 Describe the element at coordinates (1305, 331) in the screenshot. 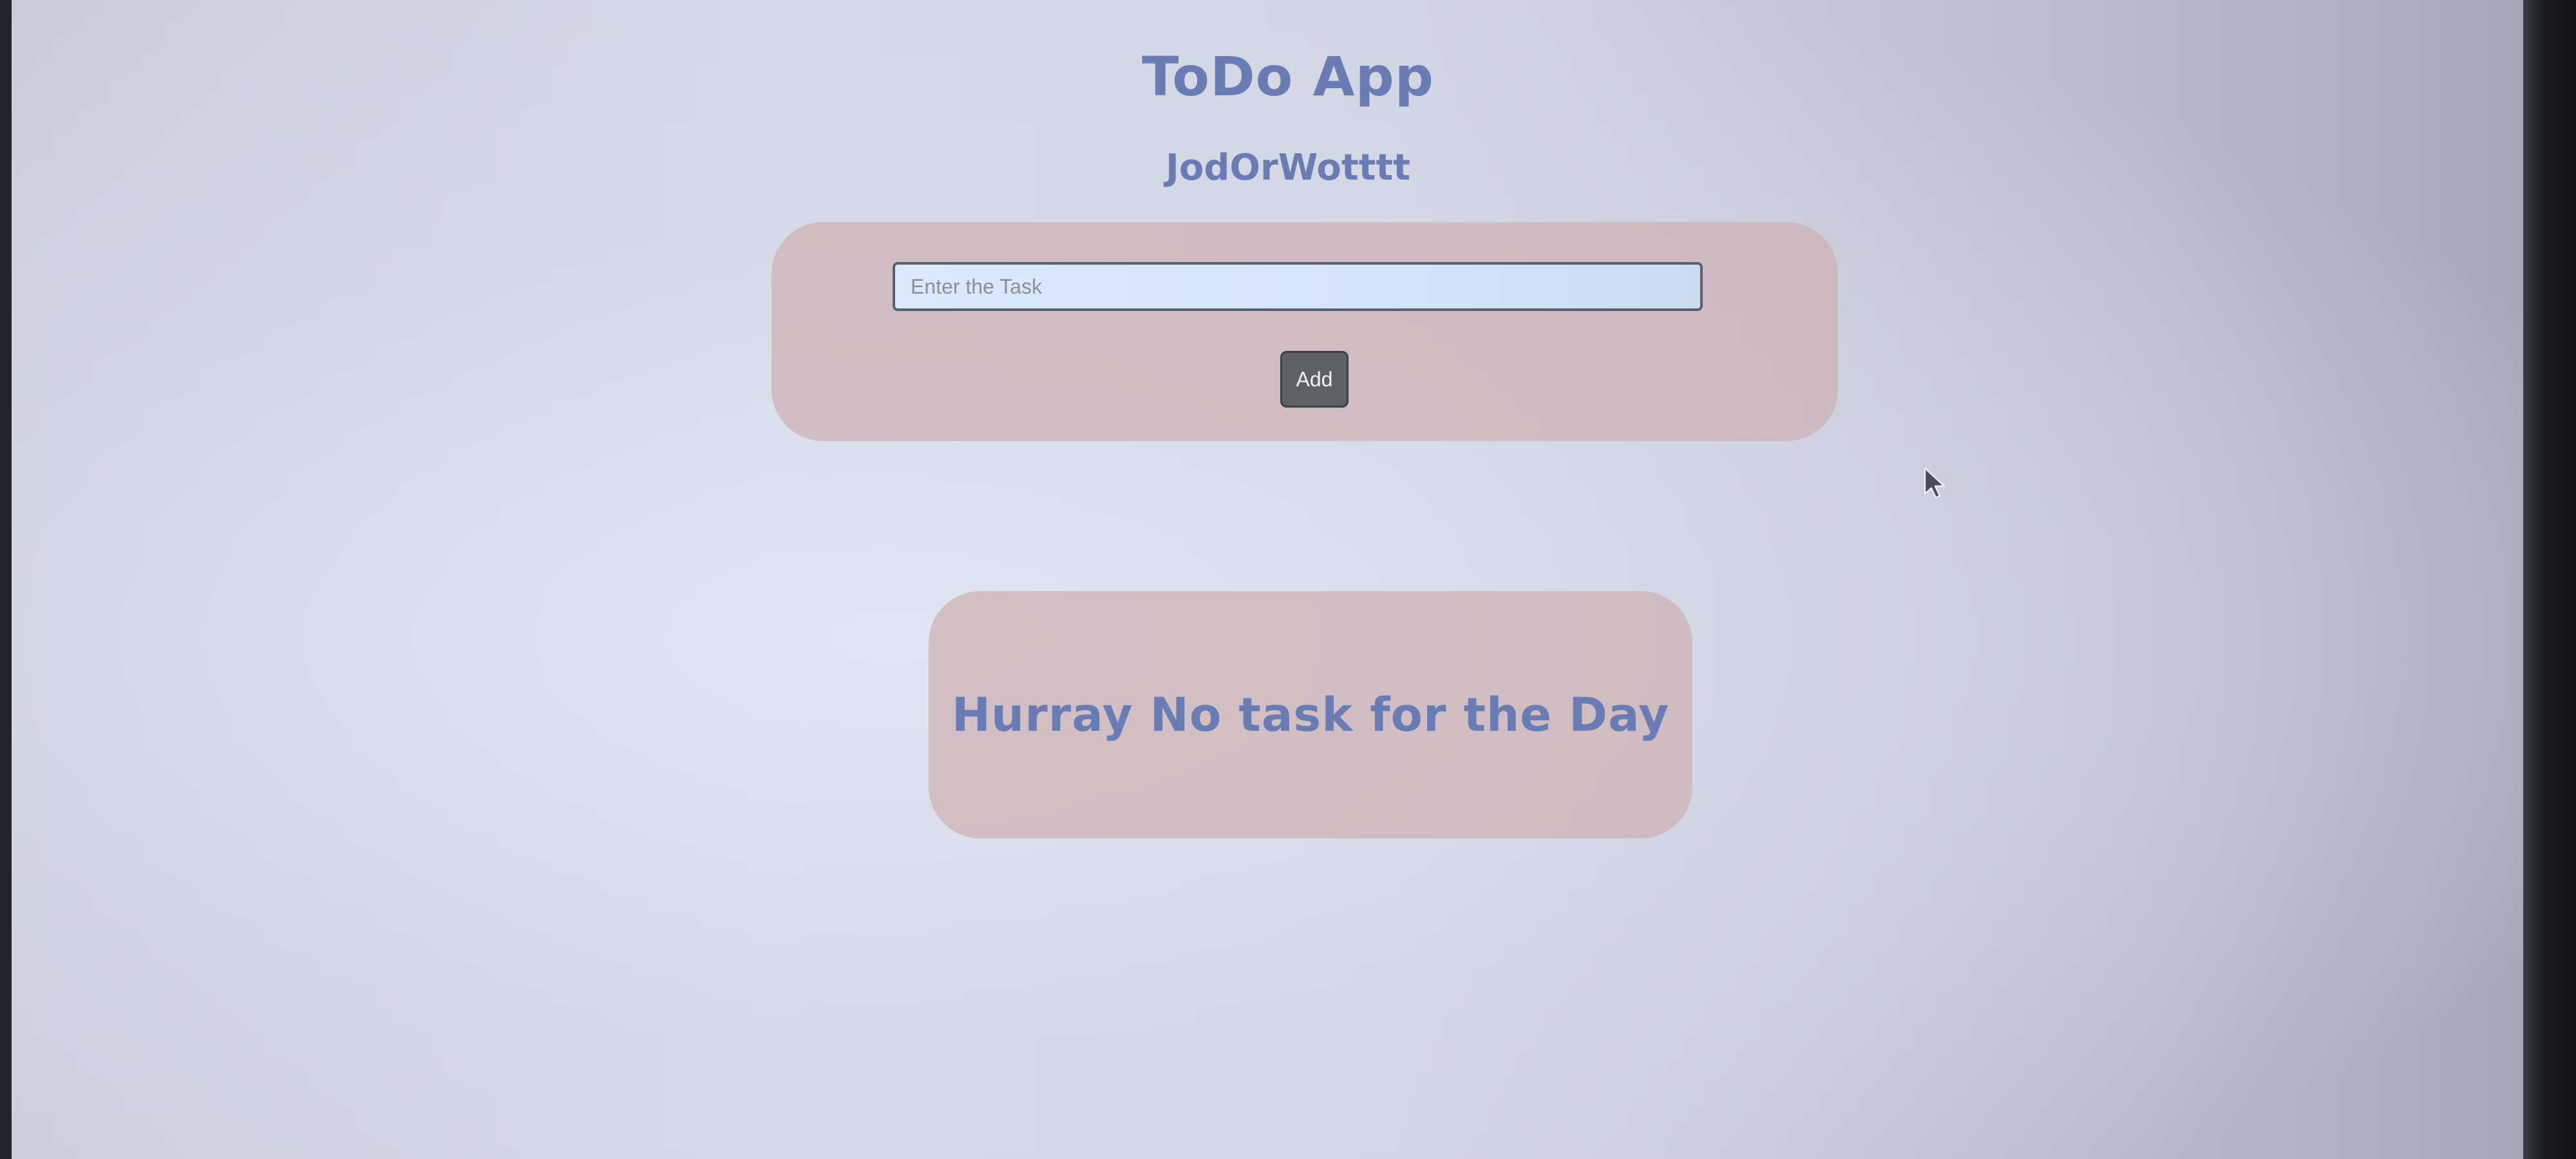

I see `task-form-panel: Add` at that location.